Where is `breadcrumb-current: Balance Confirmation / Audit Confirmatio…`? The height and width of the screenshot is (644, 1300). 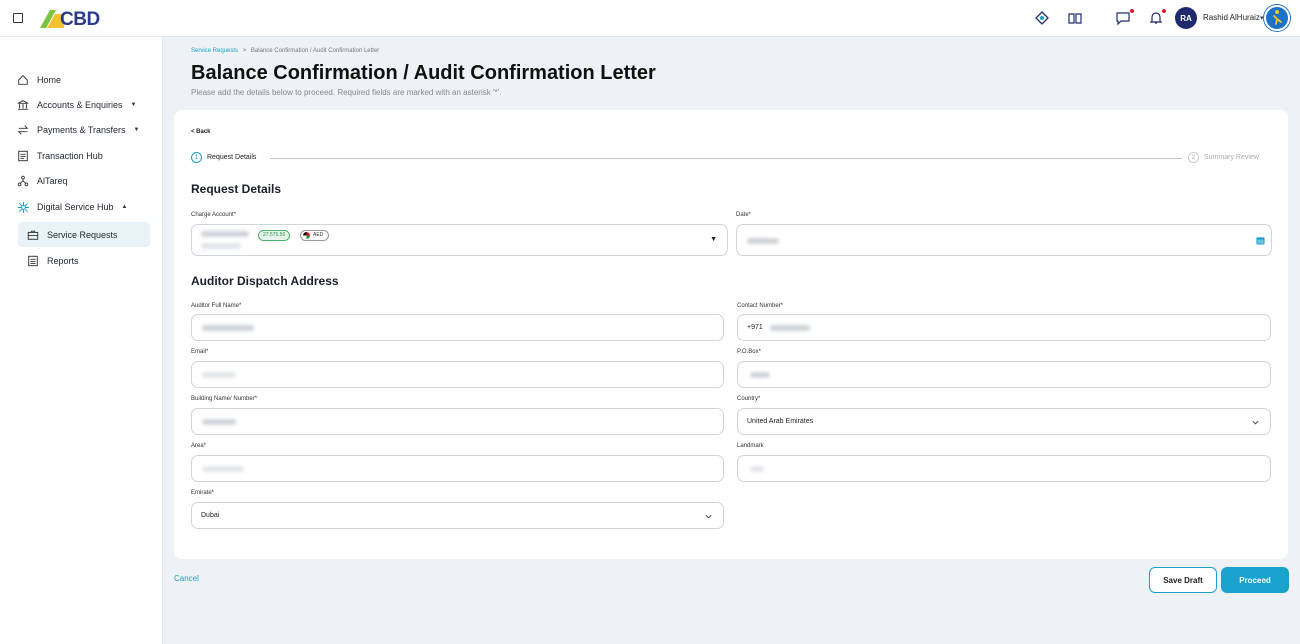 breadcrumb-current: Balance Confirmation / Audit Confirmatio… is located at coordinates (315, 51).